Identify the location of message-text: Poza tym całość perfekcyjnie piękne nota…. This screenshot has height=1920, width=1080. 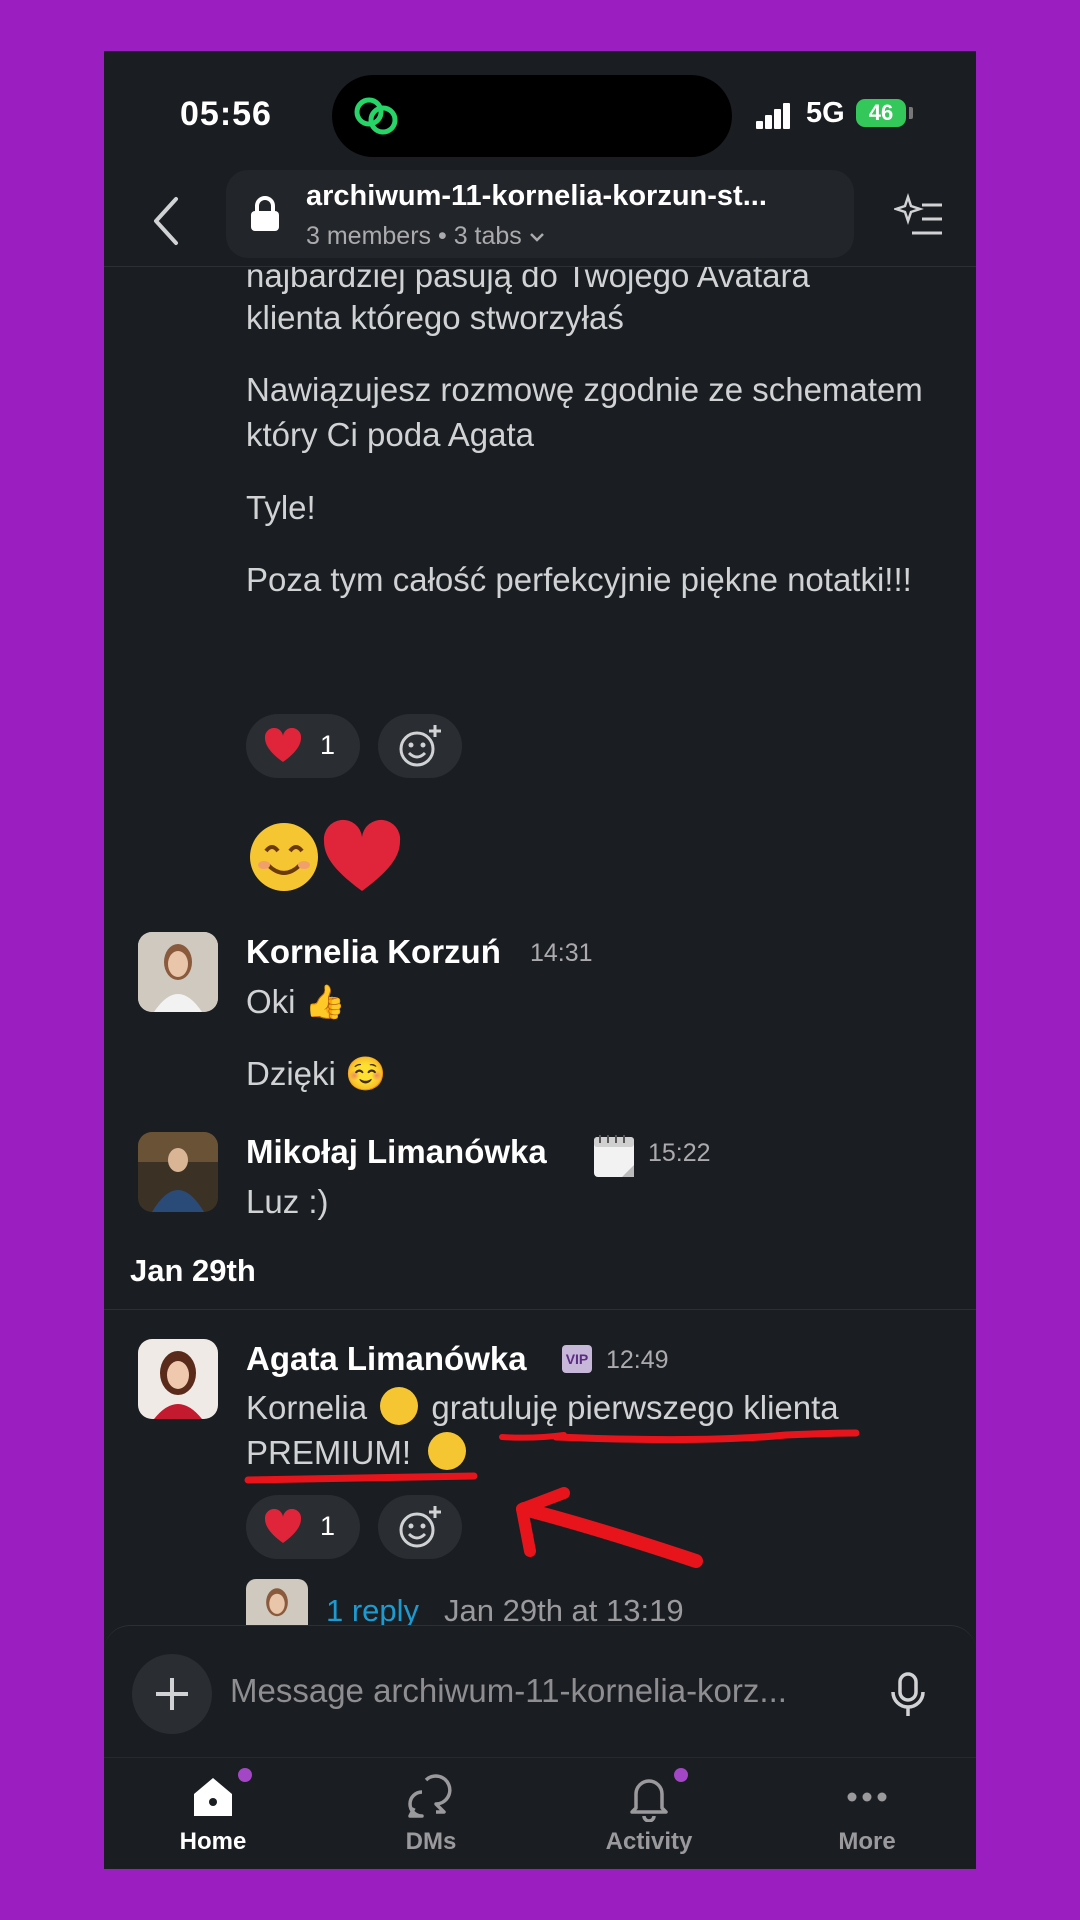
(579, 579).